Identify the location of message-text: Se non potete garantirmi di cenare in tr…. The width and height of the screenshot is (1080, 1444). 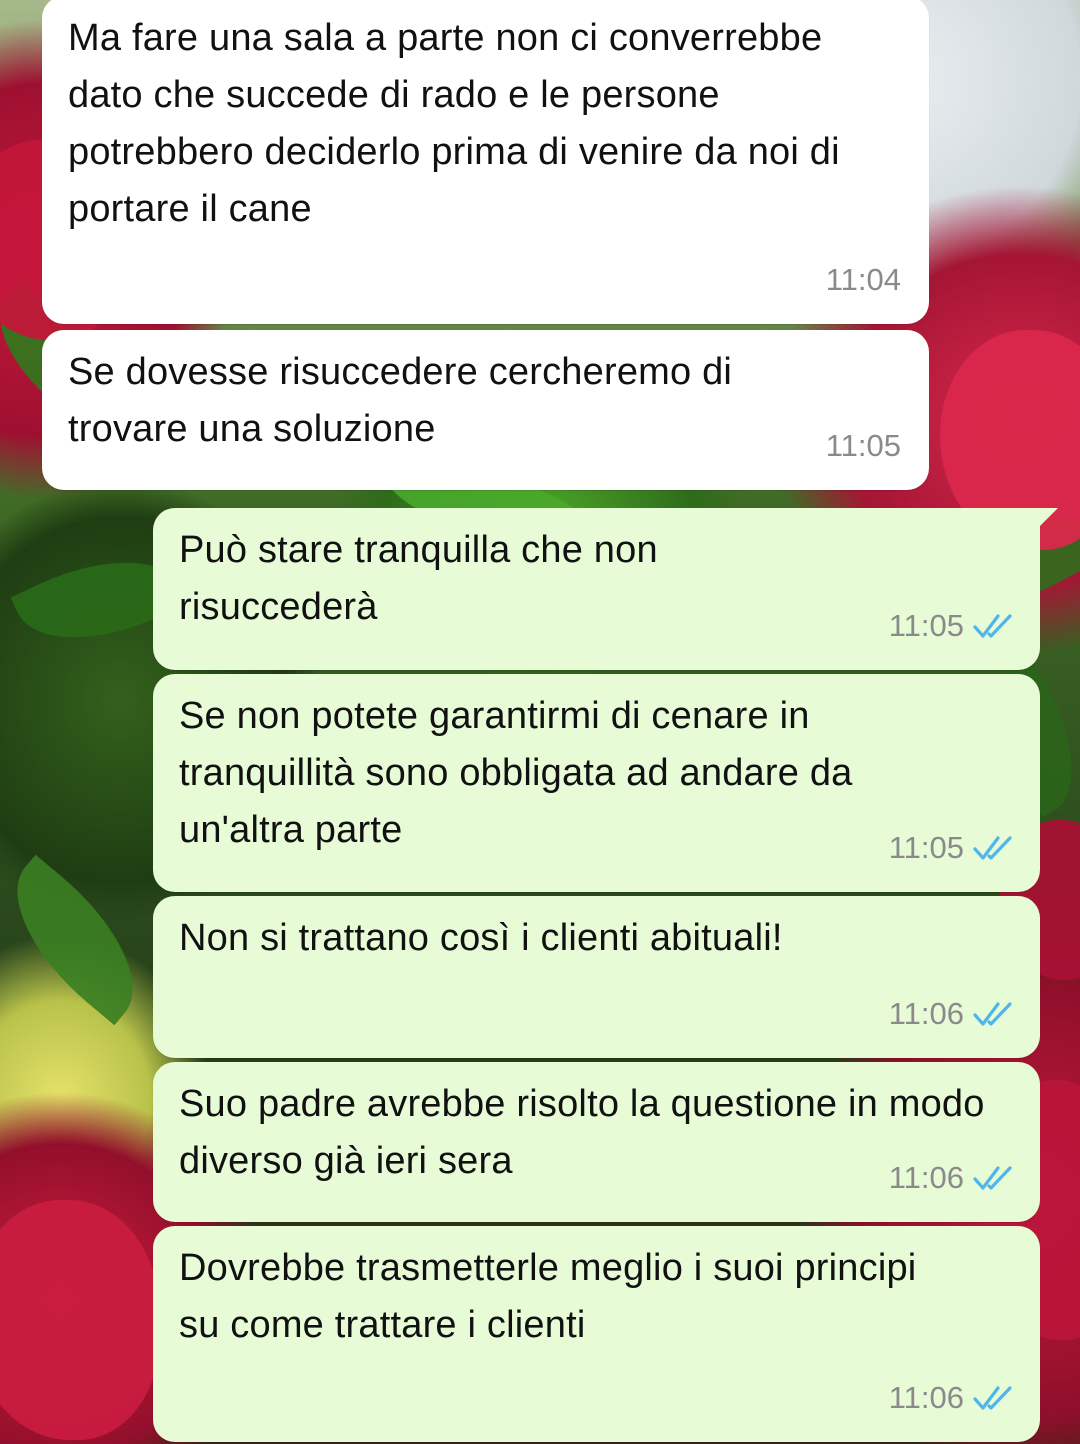
(516, 773).